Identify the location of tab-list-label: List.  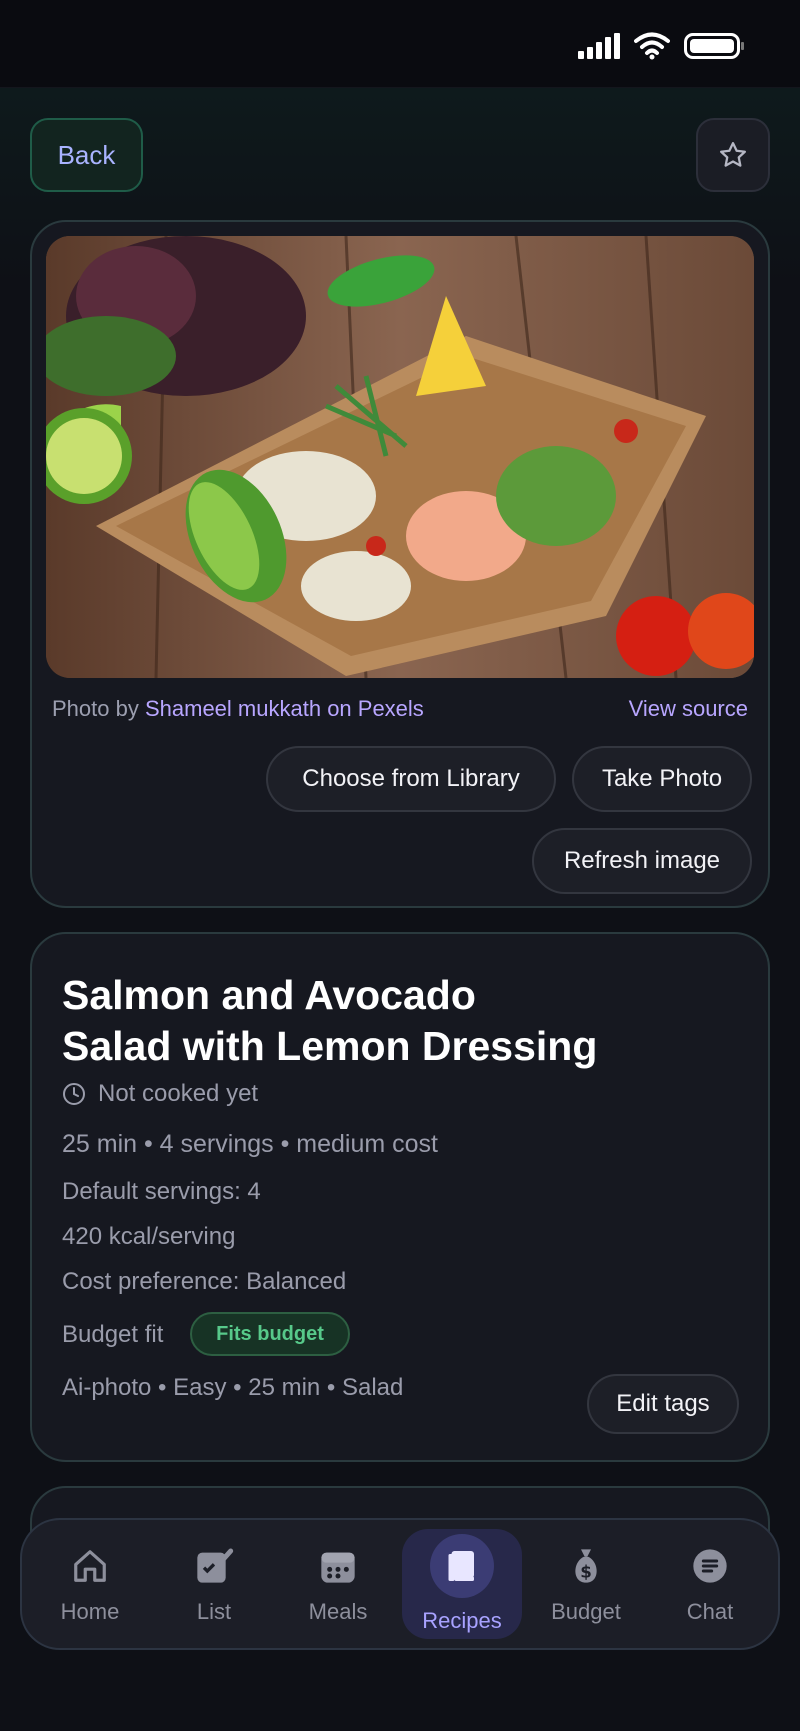
(214, 1611).